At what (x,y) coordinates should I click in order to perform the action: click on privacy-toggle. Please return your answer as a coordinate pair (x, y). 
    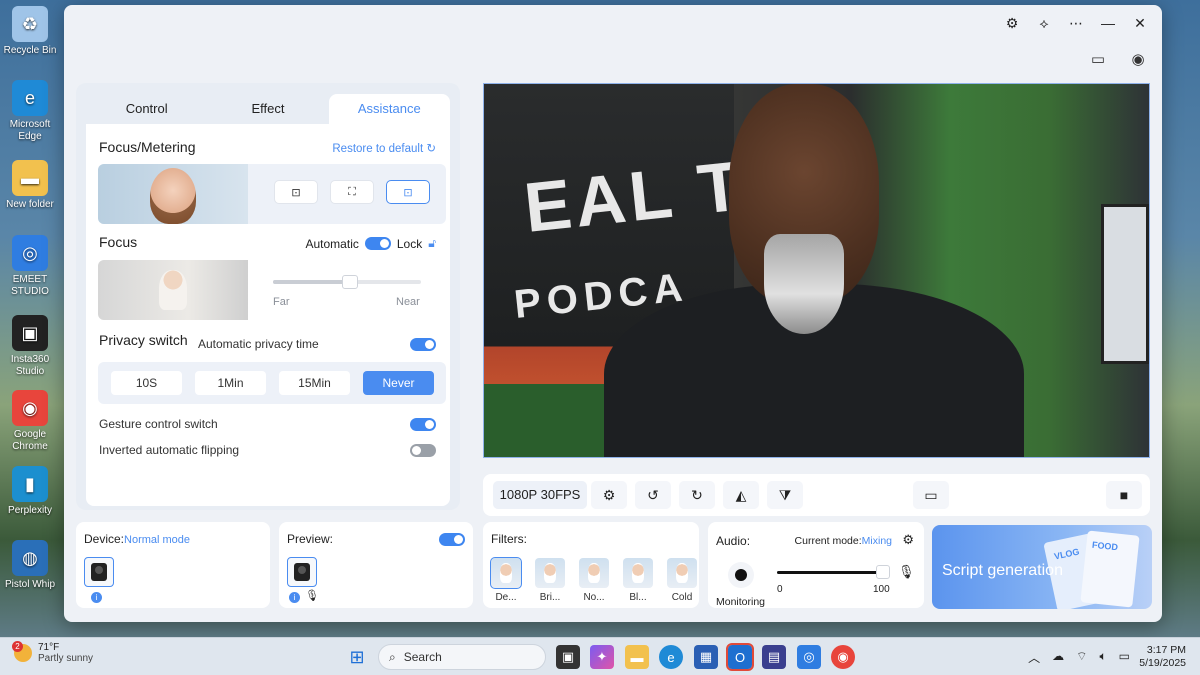
    Looking at the image, I should click on (423, 344).